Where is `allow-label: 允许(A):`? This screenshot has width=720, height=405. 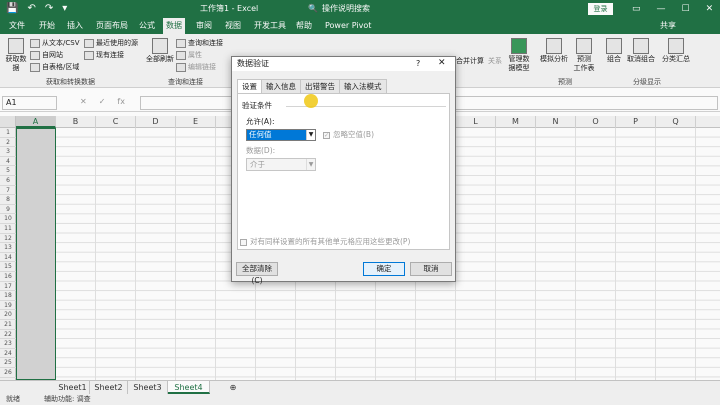
allow-label: 允许(A): is located at coordinates (260, 121).